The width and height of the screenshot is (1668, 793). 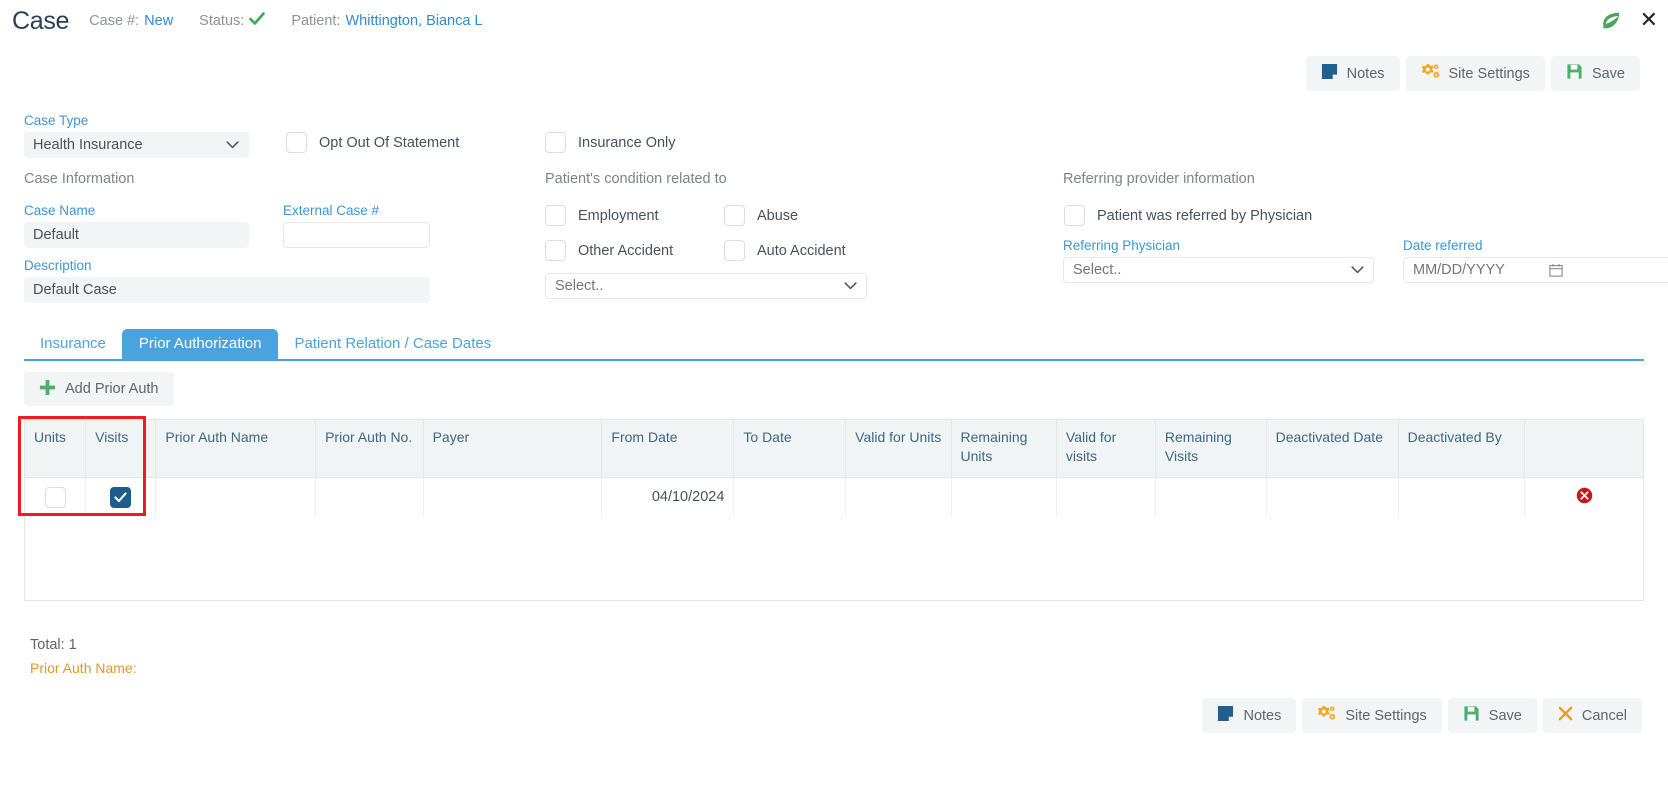 I want to click on description-input, so click(x=227, y=290).